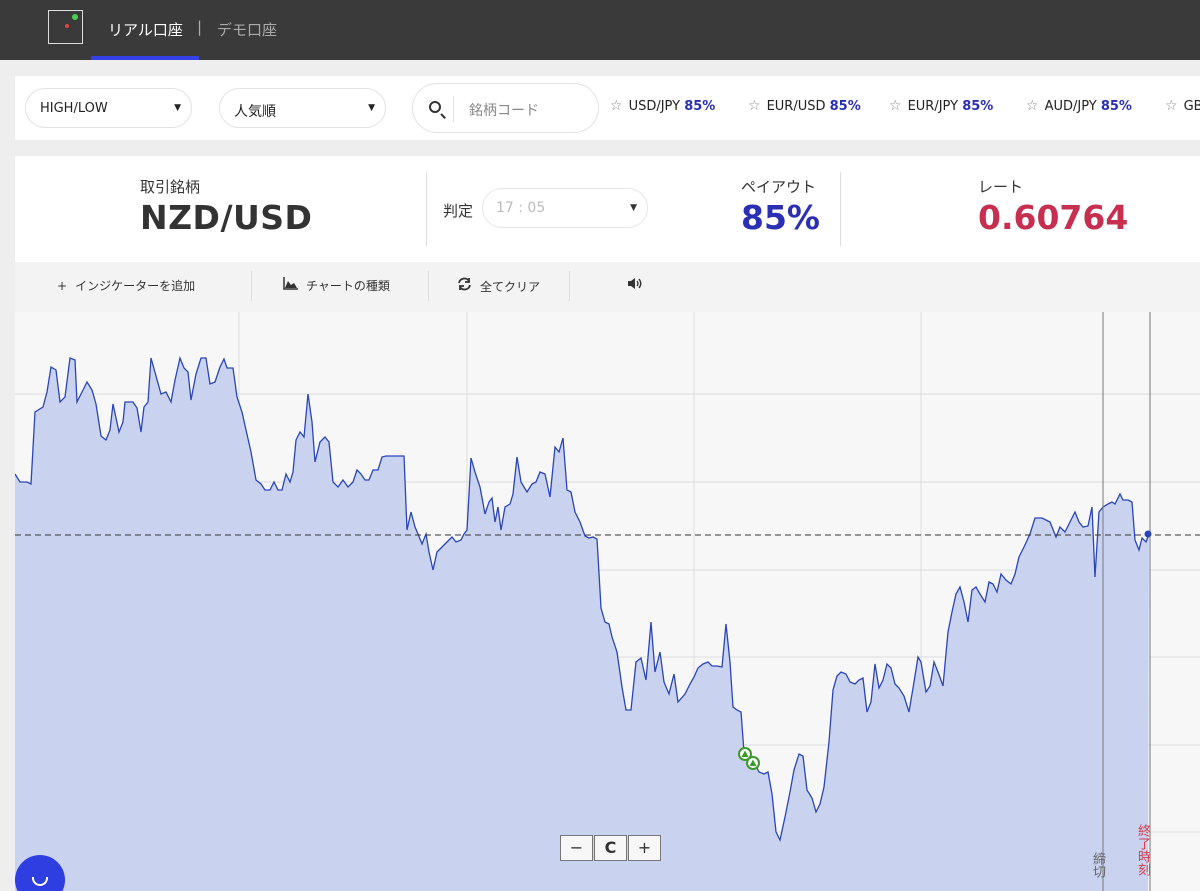 The image size is (1200, 891). Describe the element at coordinates (600, 30) in the screenshot. I see `top-header: リアル口座 | デモ口座` at that location.